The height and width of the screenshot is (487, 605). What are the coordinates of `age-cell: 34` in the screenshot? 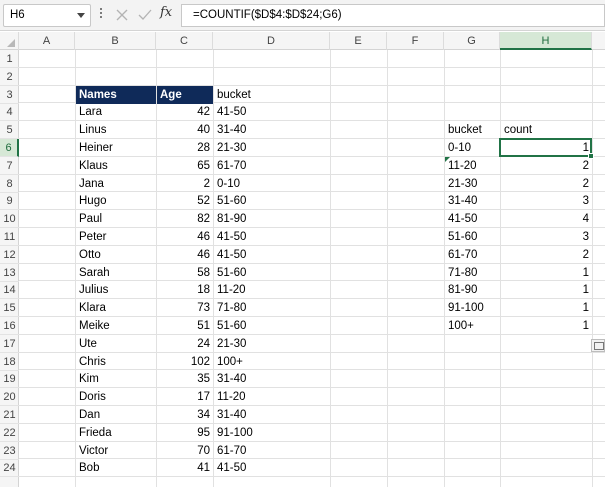 It's located at (185, 415).